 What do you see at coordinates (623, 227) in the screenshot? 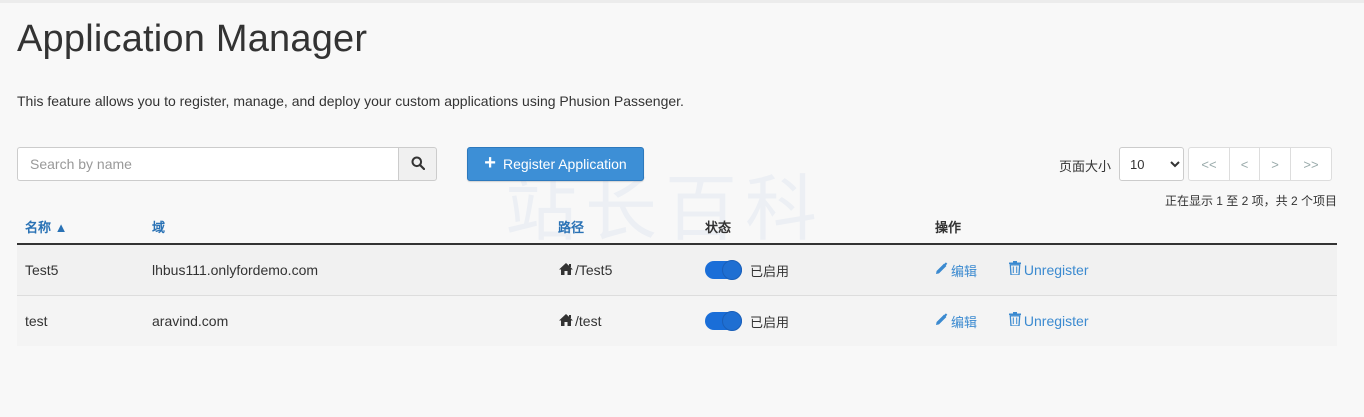
I see `column-header-path: 路径` at bounding box center [623, 227].